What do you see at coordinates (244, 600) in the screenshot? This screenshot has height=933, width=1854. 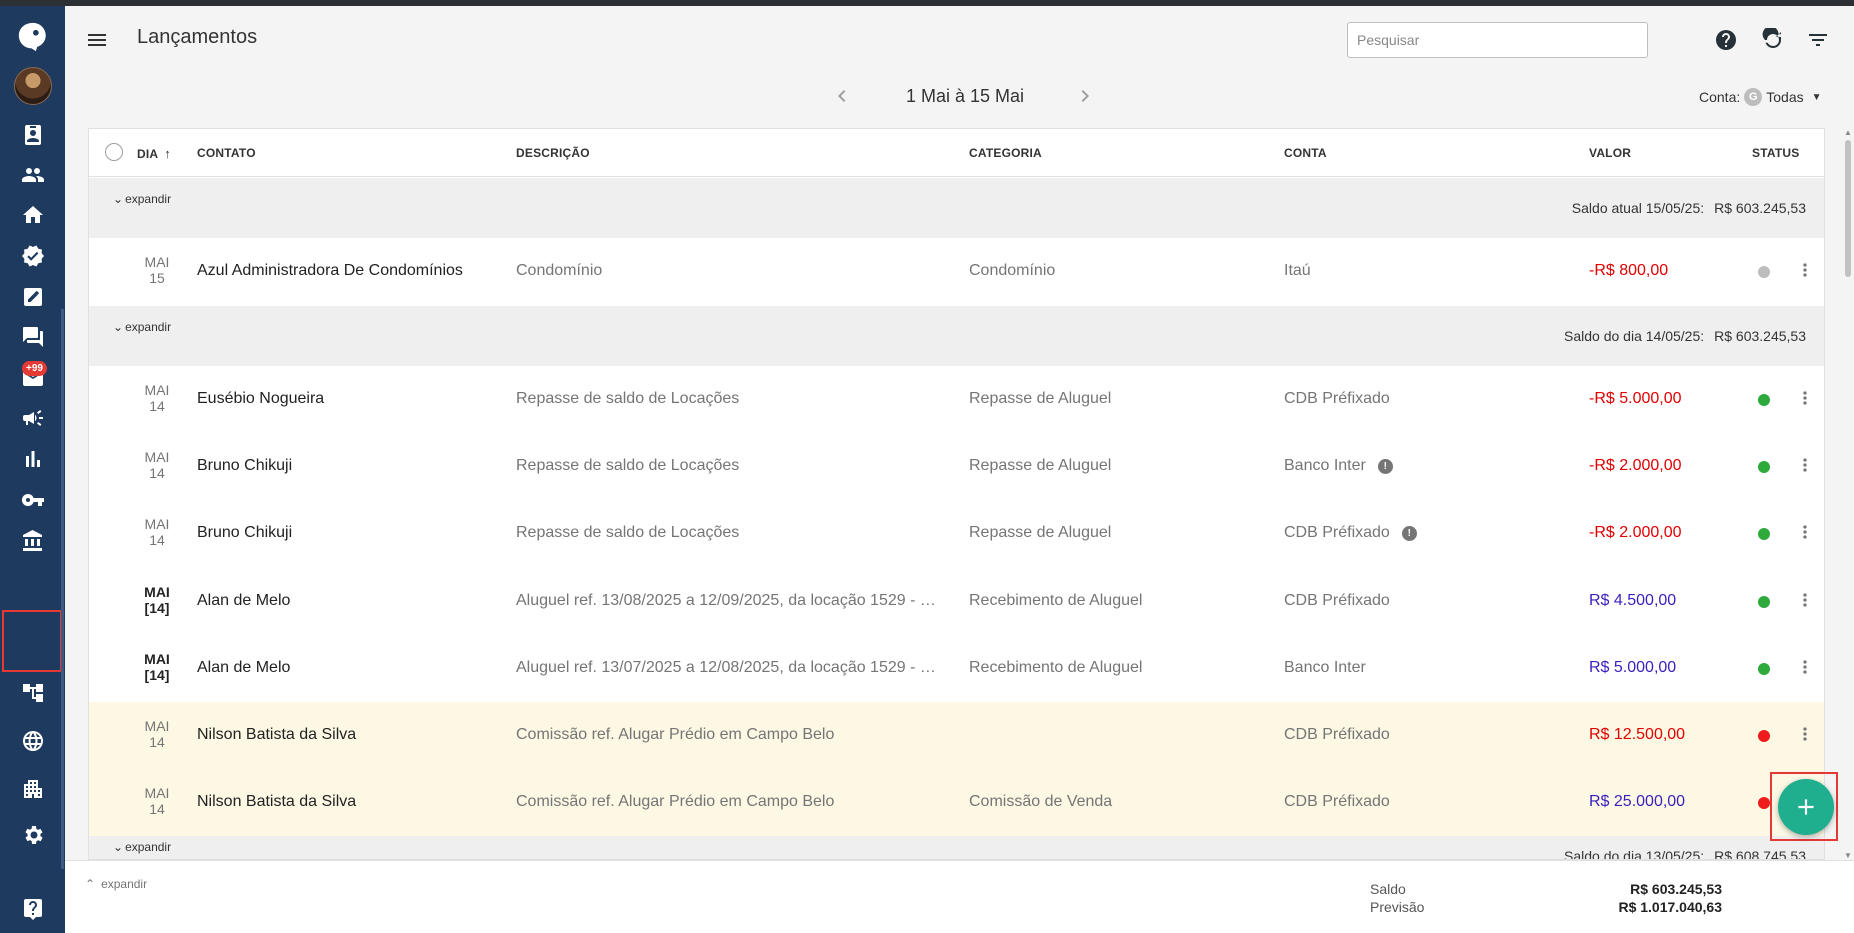 I see `row-contact: Alan de Melo` at bounding box center [244, 600].